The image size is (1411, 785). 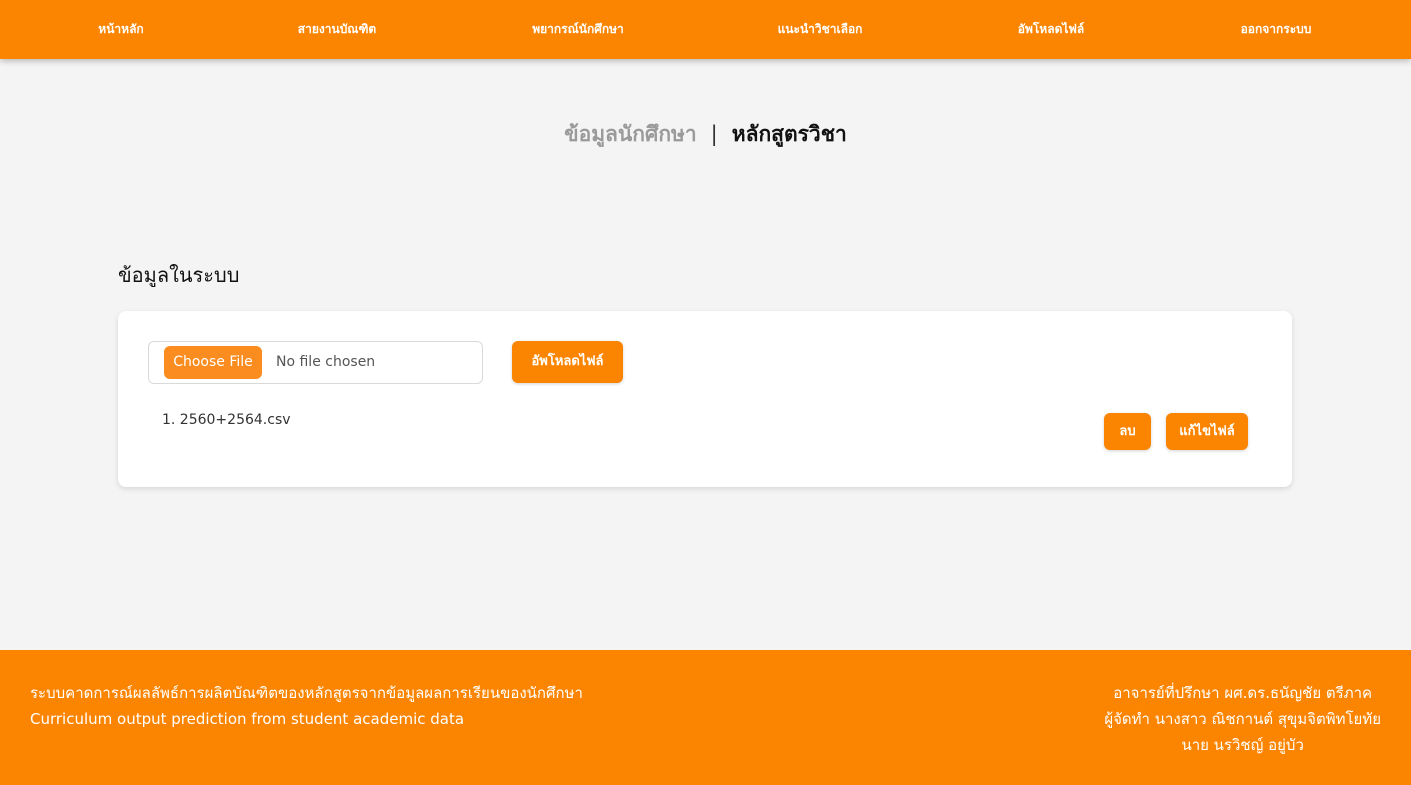 What do you see at coordinates (1207, 431) in the screenshot?
I see `edit-file-button: แก้ไขไฟล์` at bounding box center [1207, 431].